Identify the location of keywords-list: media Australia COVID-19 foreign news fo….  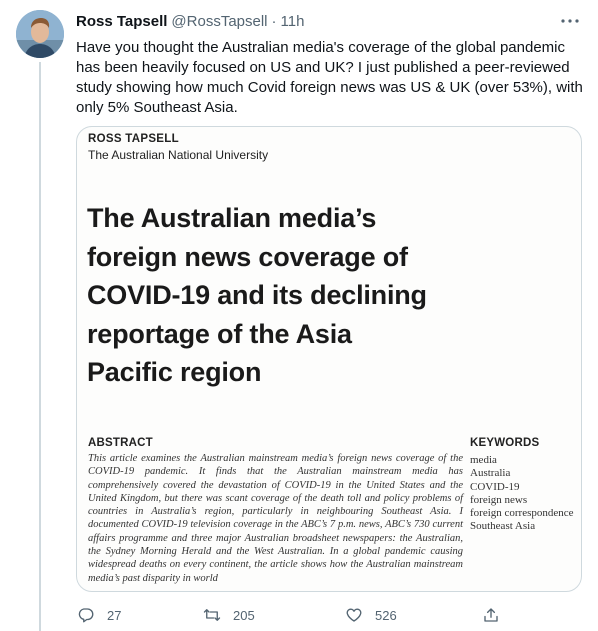
(522, 494).